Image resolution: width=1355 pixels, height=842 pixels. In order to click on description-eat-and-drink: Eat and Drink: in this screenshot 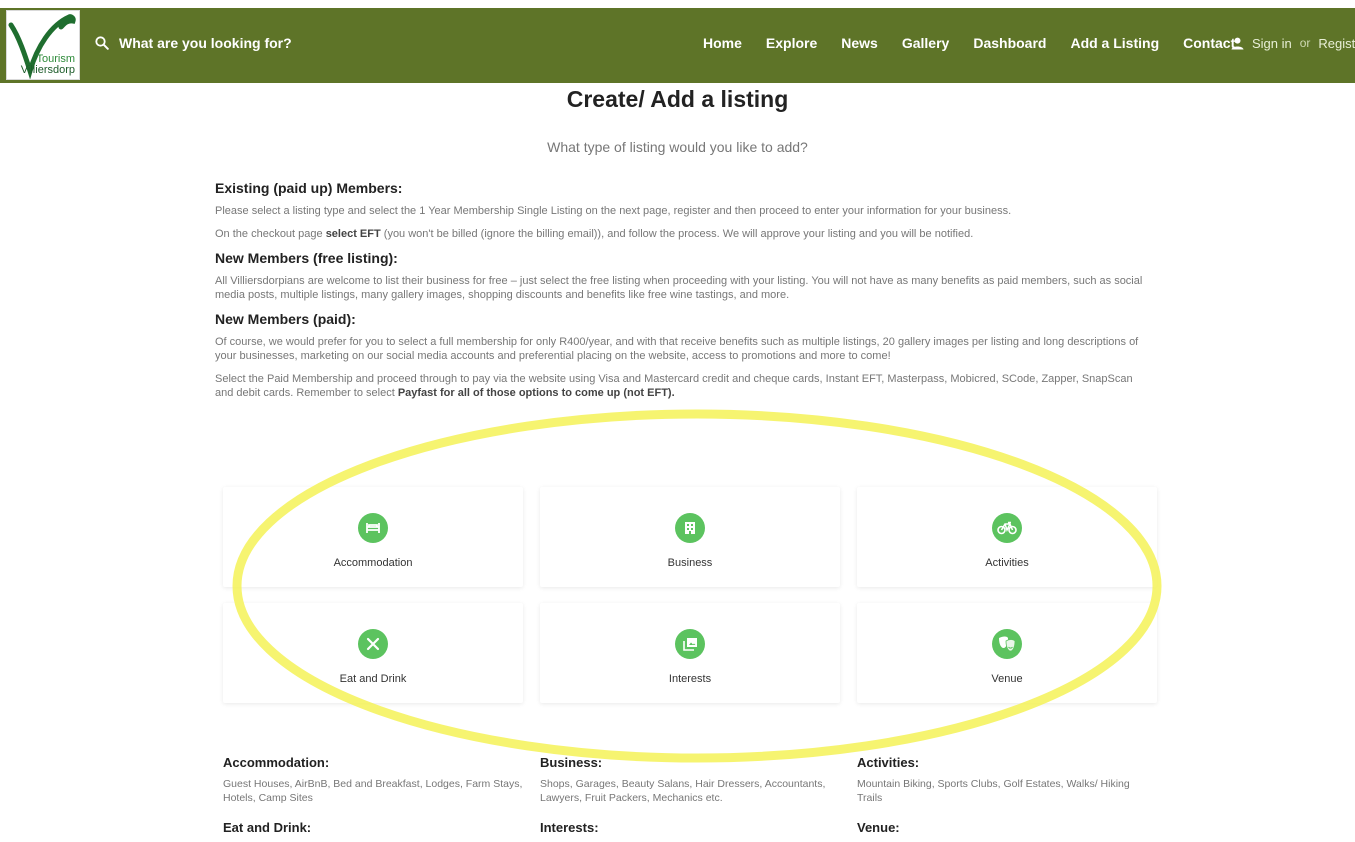, I will do `click(373, 831)`.